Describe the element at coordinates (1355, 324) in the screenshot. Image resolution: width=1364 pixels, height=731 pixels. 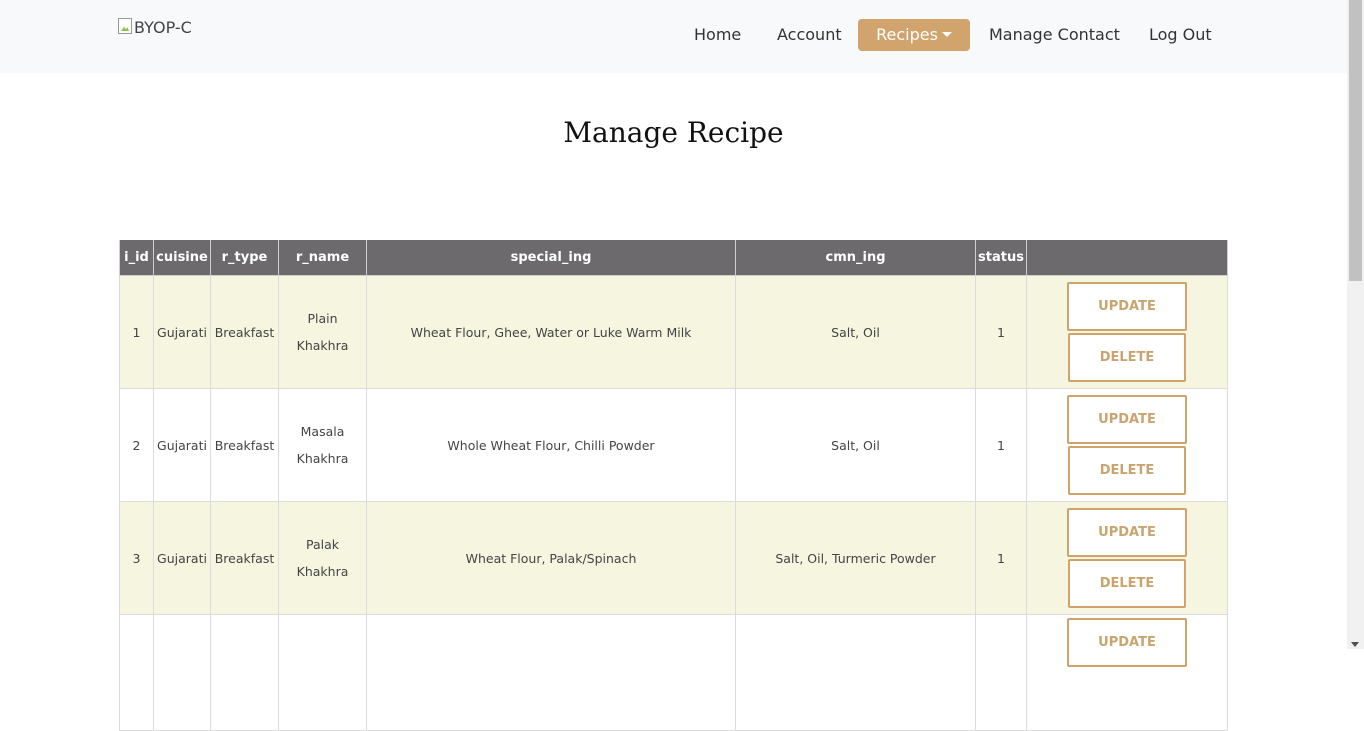
I see `page-scrollbar` at that location.